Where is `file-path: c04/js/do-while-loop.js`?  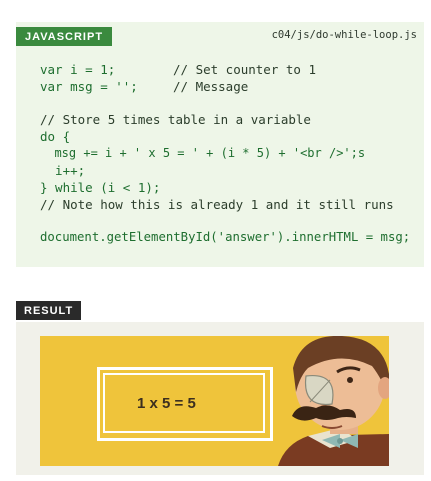 file-path: c04/js/do-while-loop.js is located at coordinates (344, 35).